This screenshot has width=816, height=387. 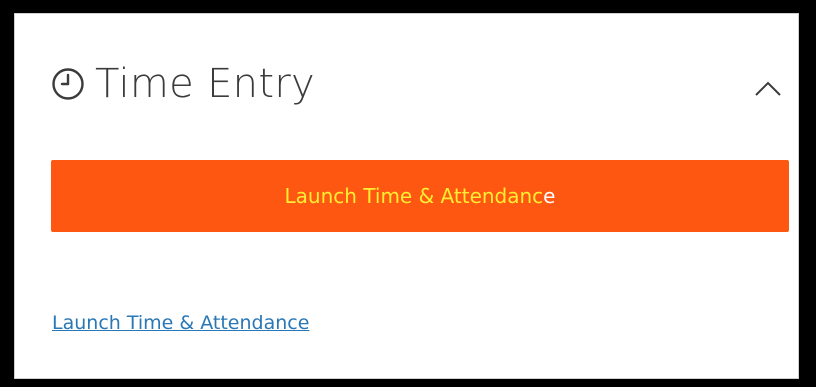 I want to click on panel-header: Time Entry, so click(x=183, y=84).